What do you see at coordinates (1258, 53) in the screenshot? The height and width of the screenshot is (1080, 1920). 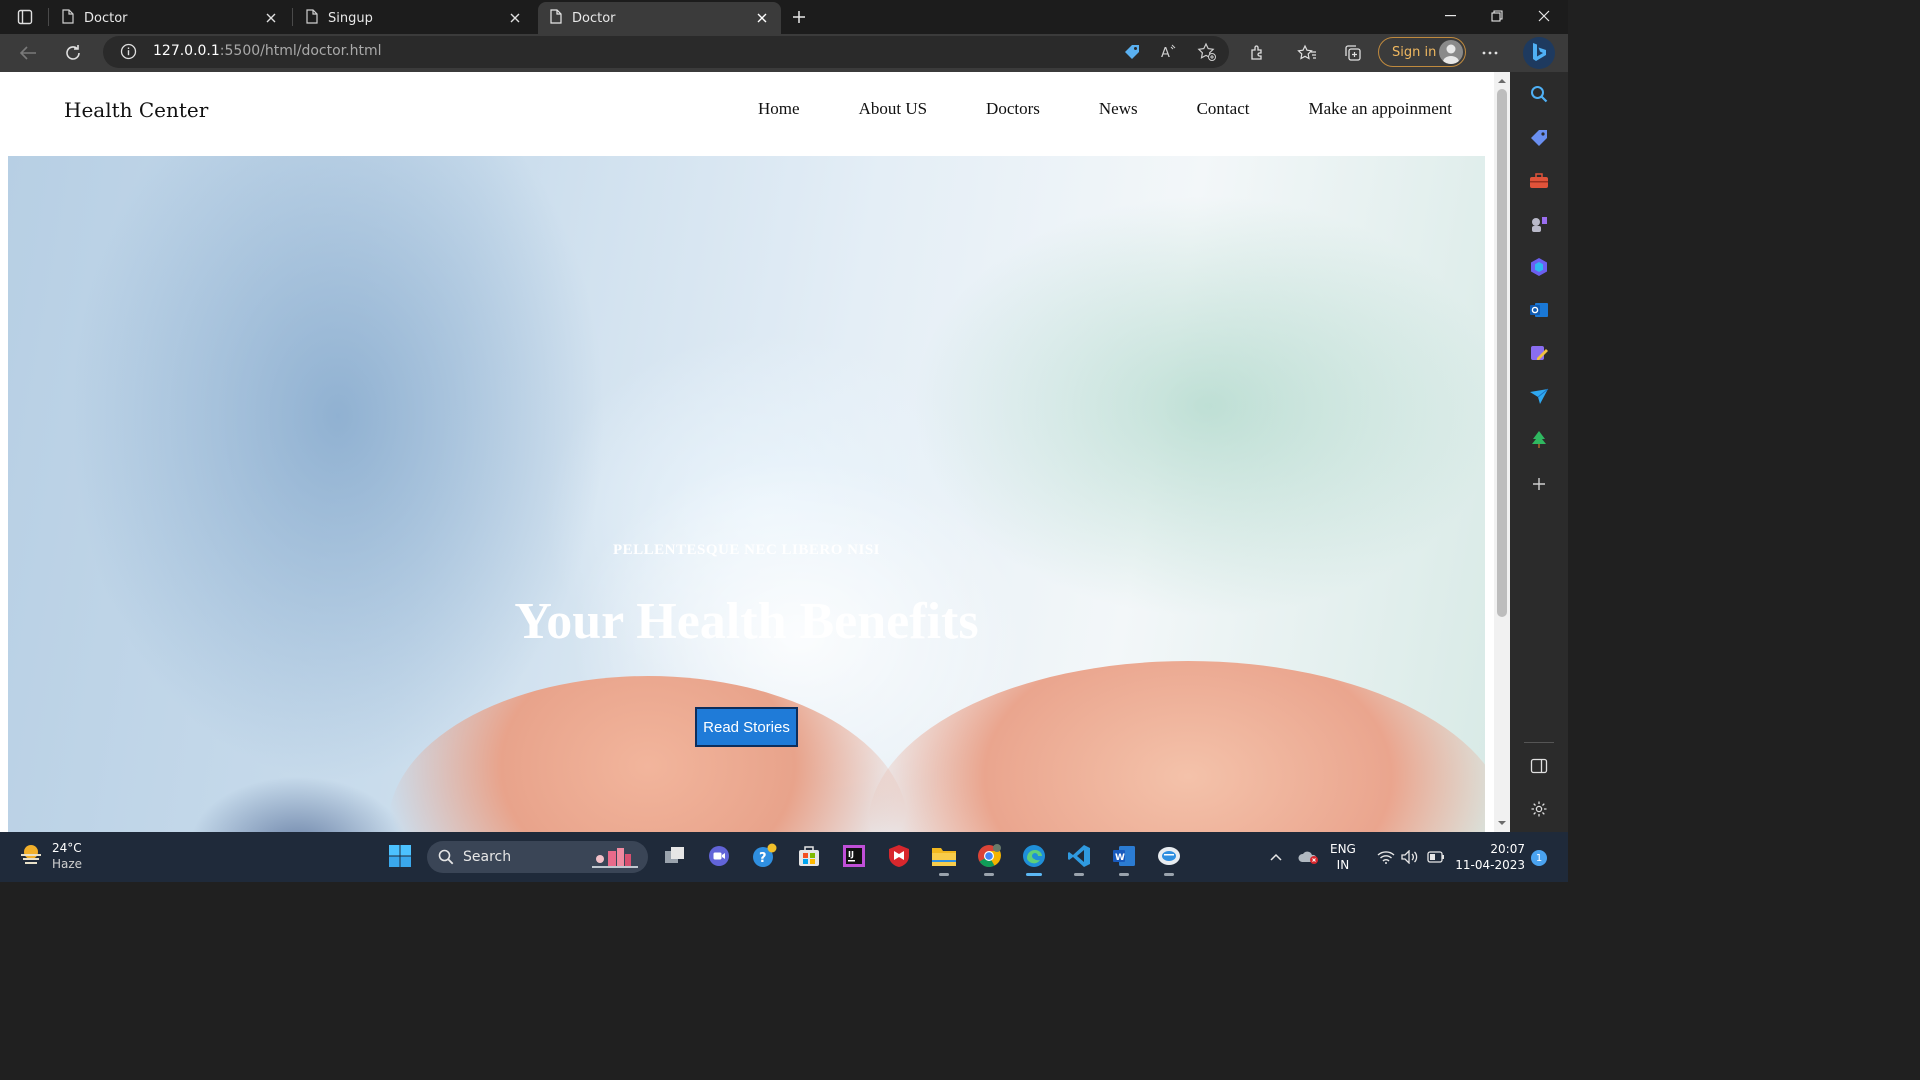 I see `extensions-icon` at bounding box center [1258, 53].